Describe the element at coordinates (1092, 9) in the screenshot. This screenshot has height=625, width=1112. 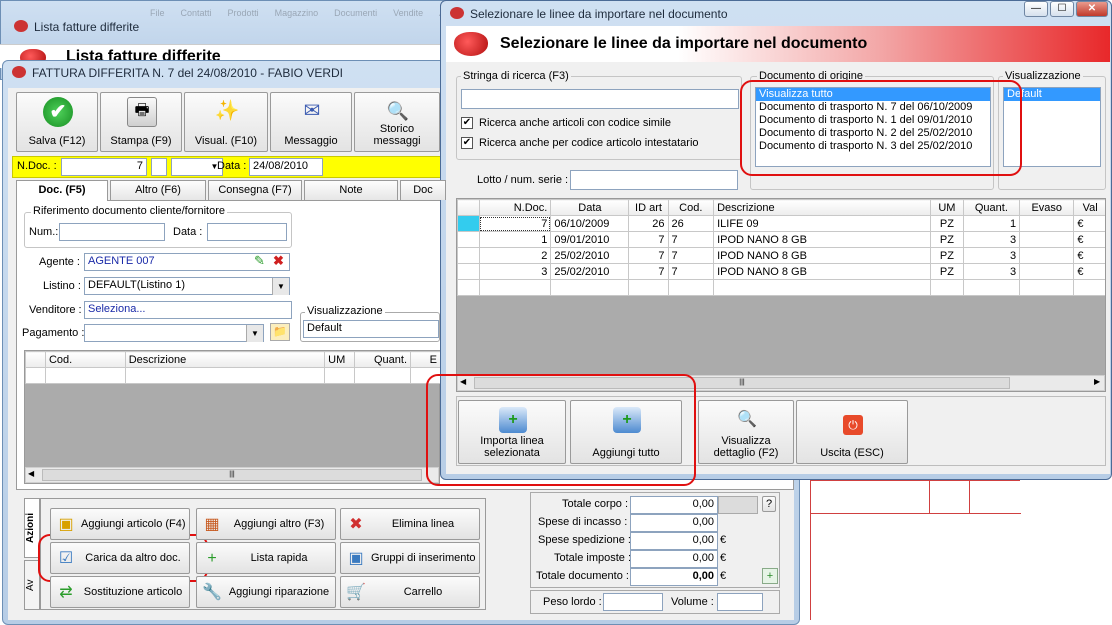
I see `close-button: ✕` at that location.